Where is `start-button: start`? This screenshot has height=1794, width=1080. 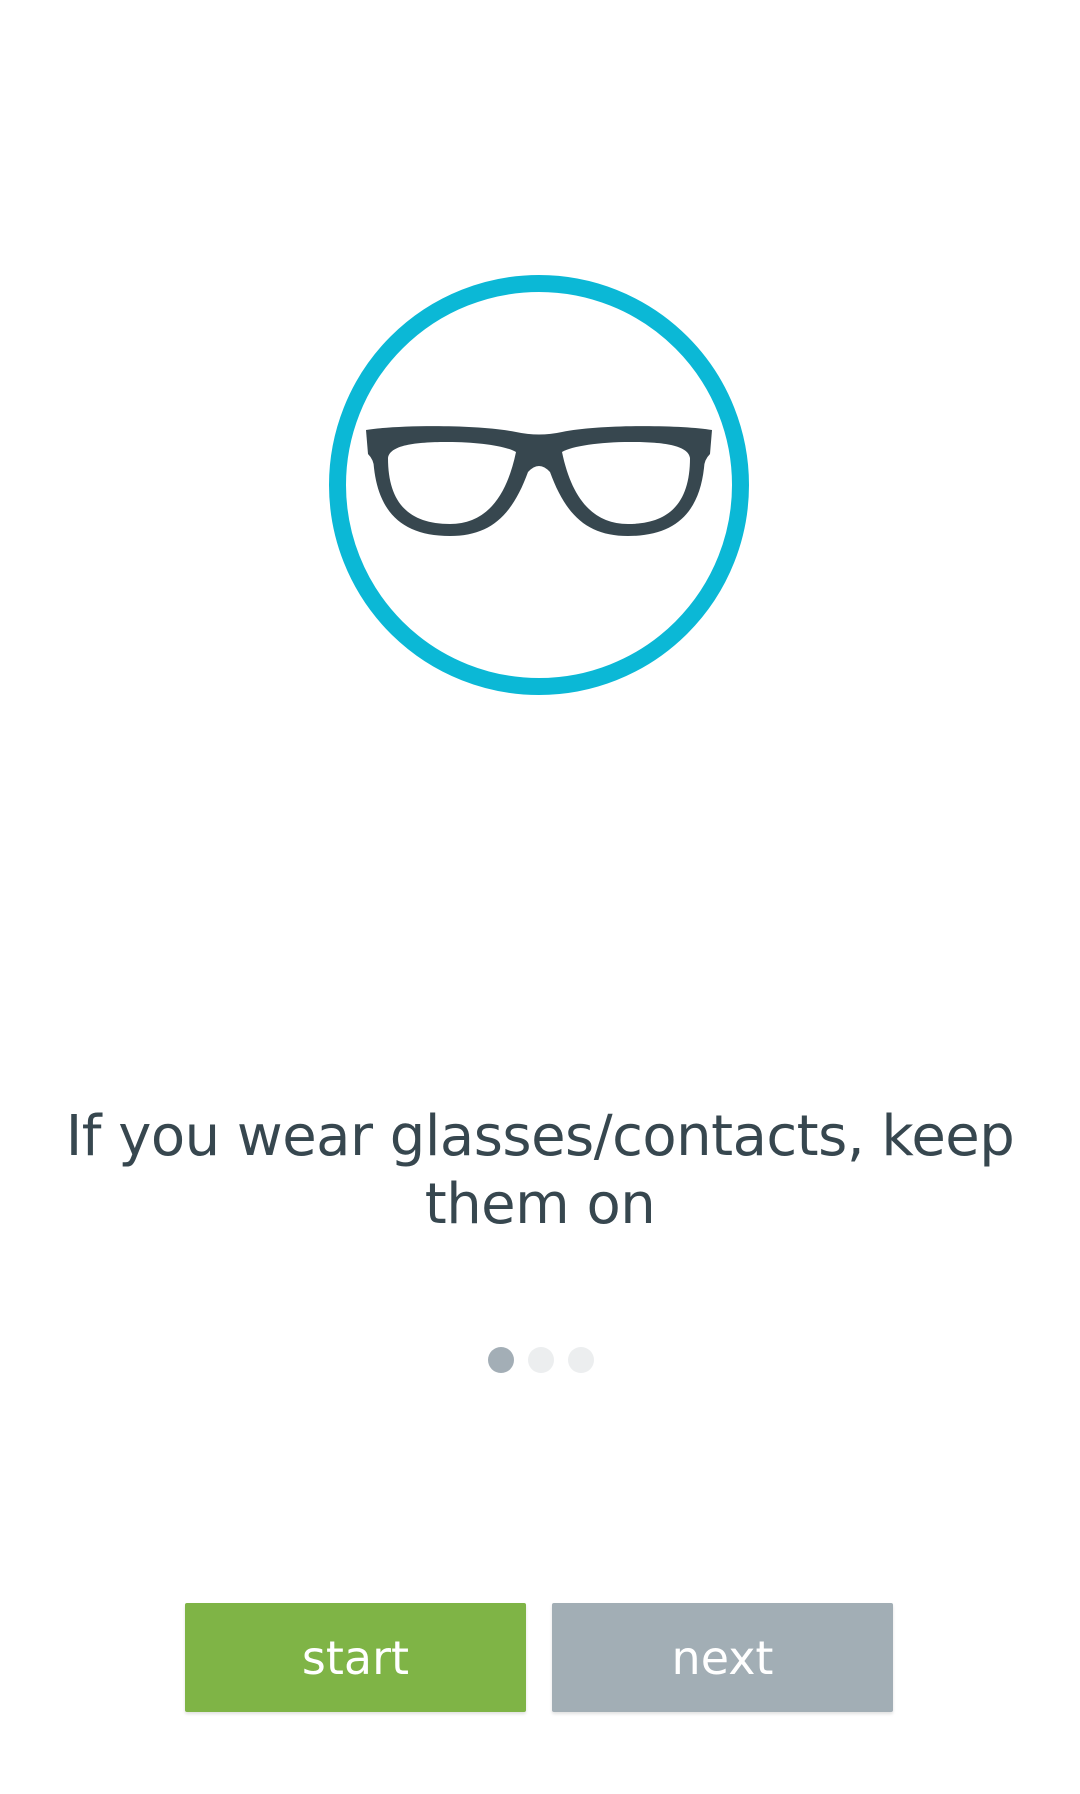
start-button: start is located at coordinates (355, 1657).